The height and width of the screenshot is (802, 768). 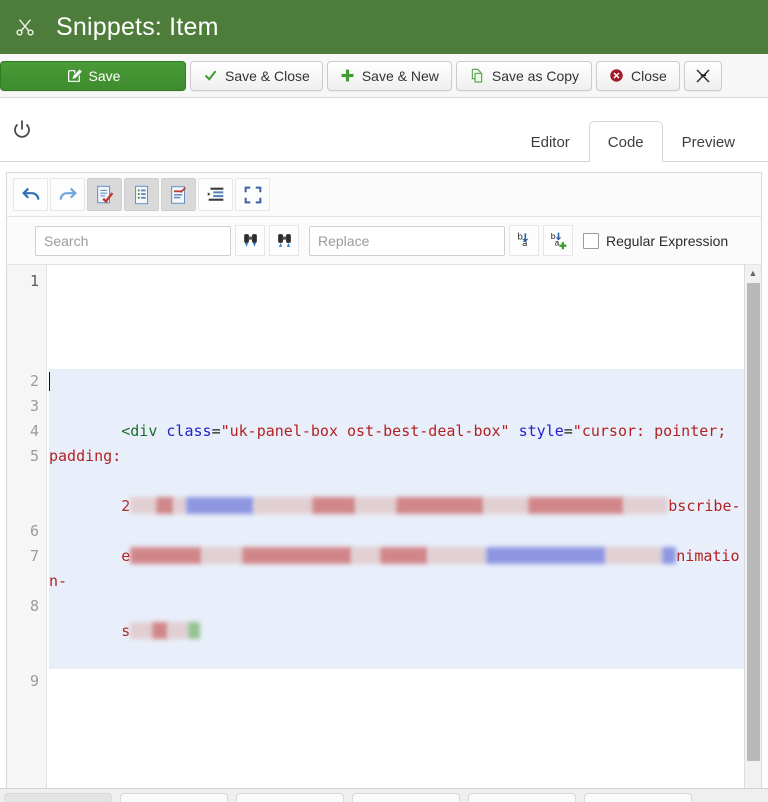 What do you see at coordinates (67, 194) in the screenshot?
I see `redo-icon` at bounding box center [67, 194].